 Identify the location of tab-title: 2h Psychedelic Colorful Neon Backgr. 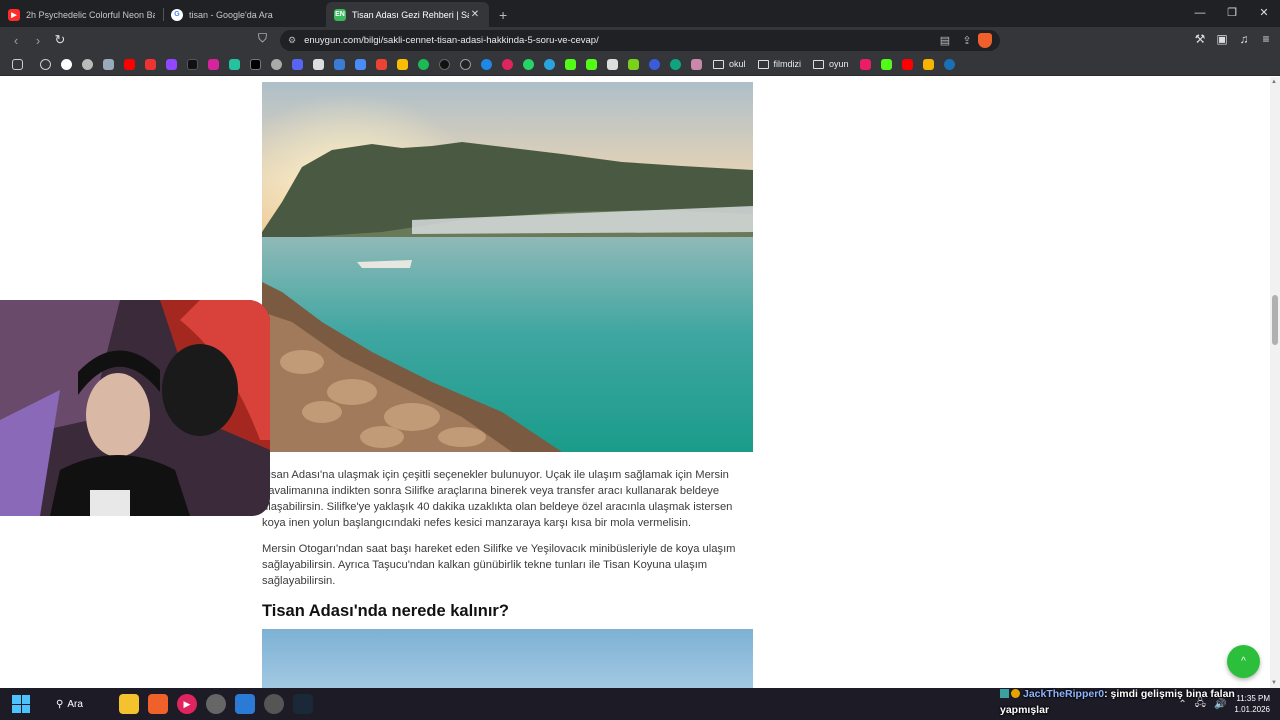
(90, 14).